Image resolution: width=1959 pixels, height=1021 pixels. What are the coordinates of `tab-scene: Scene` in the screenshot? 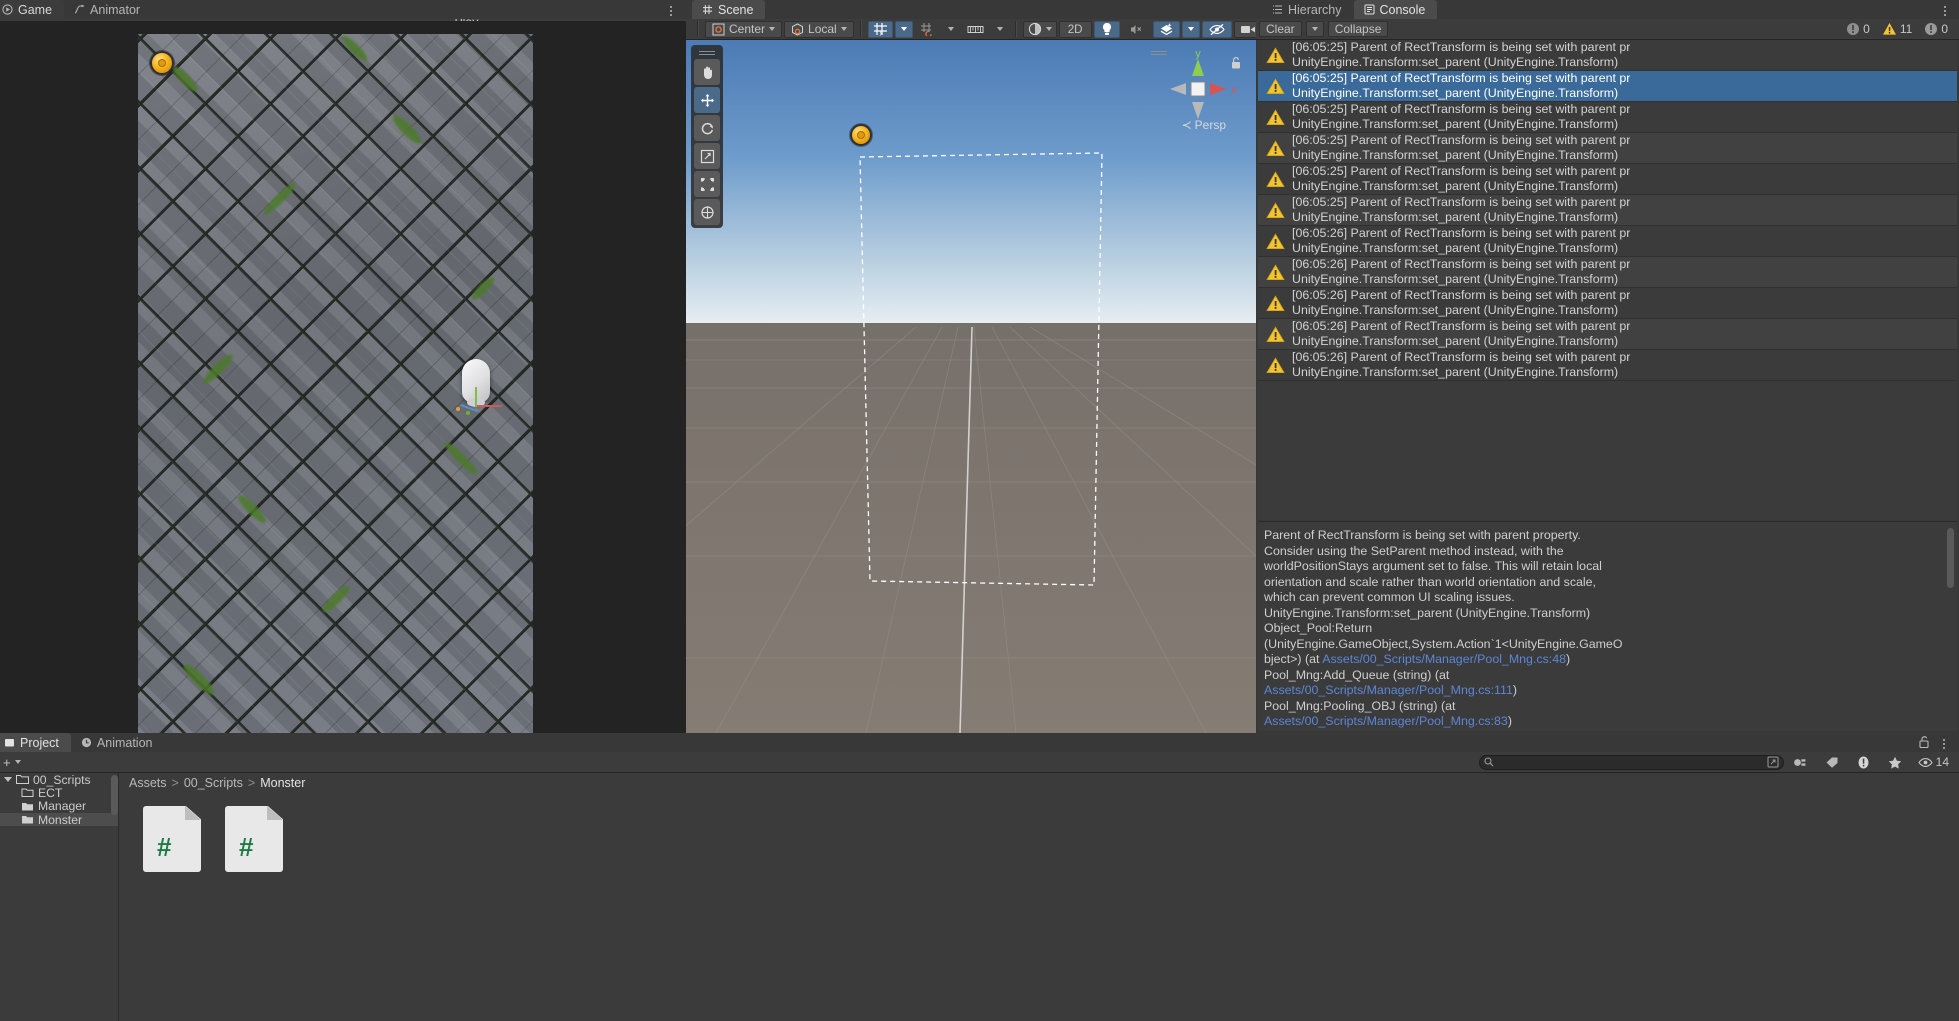 It's located at (729, 9).